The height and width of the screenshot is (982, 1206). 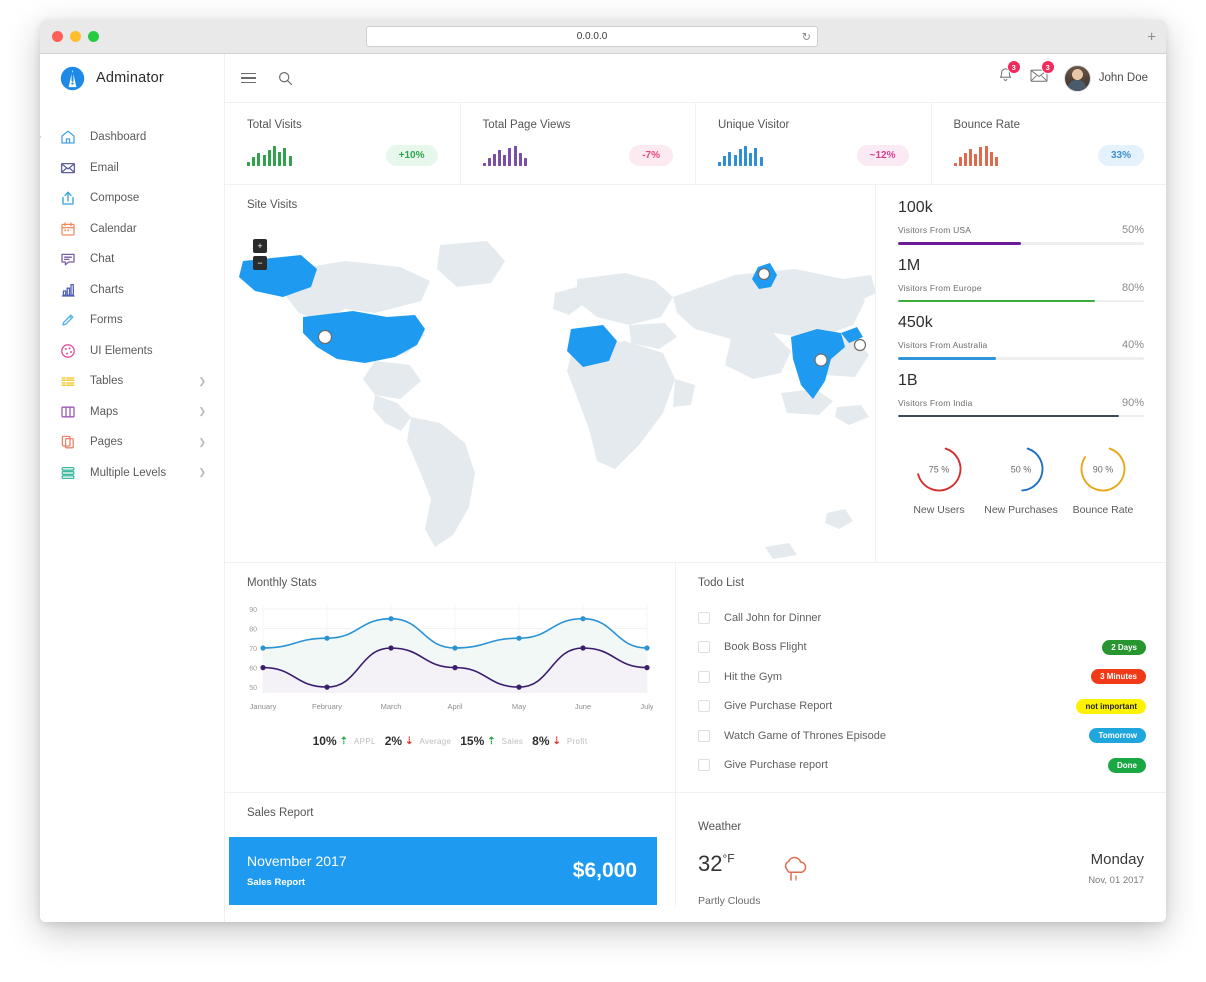 What do you see at coordinates (765, 647) in the screenshot?
I see `todo-label: Book Boss Flight` at bounding box center [765, 647].